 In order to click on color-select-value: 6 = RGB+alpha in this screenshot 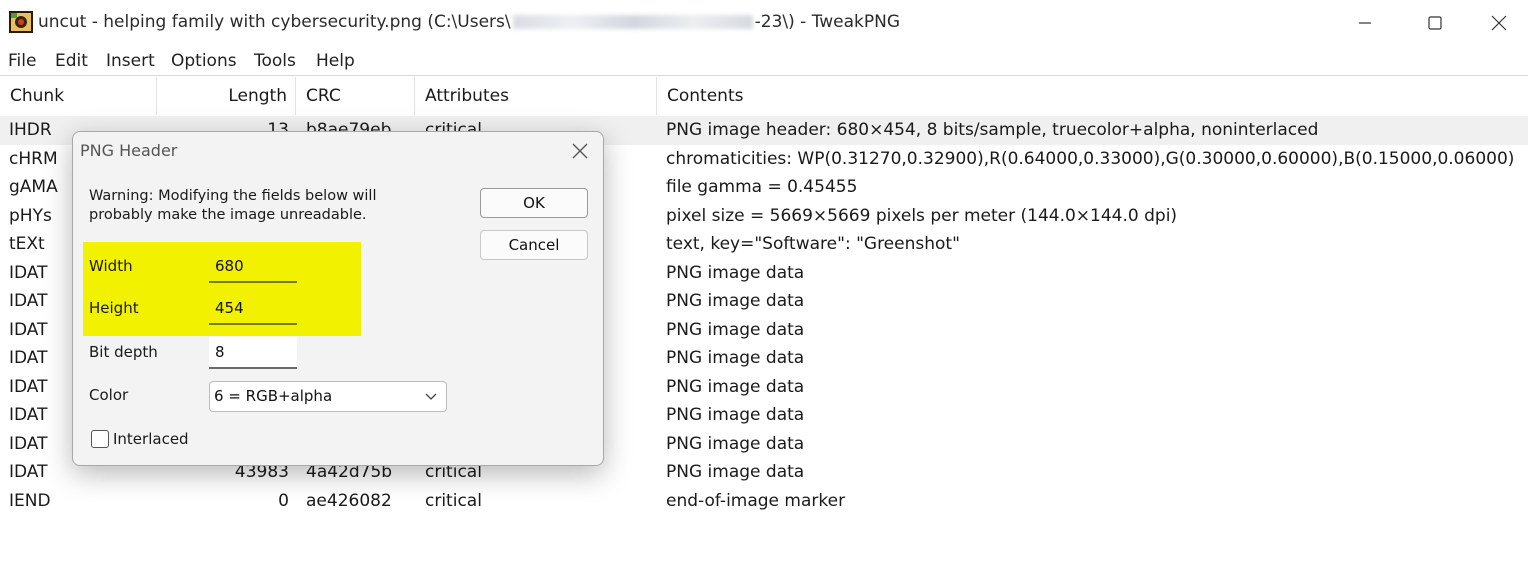, I will do `click(273, 396)`.